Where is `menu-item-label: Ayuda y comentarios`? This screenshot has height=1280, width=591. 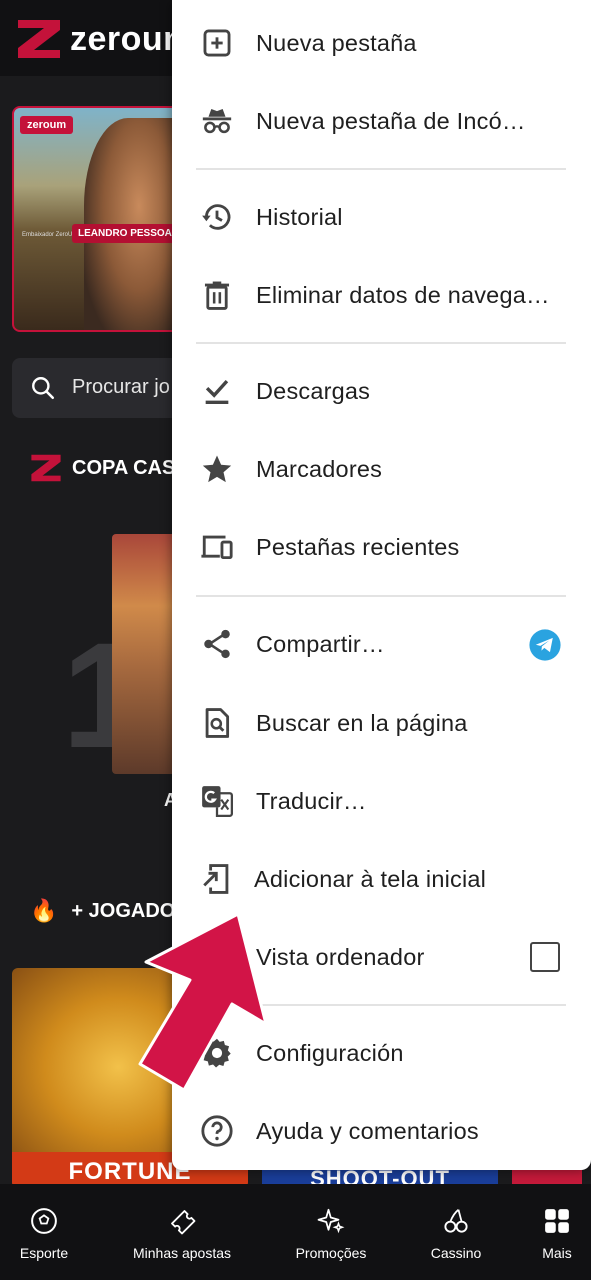
menu-item-label: Ayuda y comentarios is located at coordinates (367, 1131).